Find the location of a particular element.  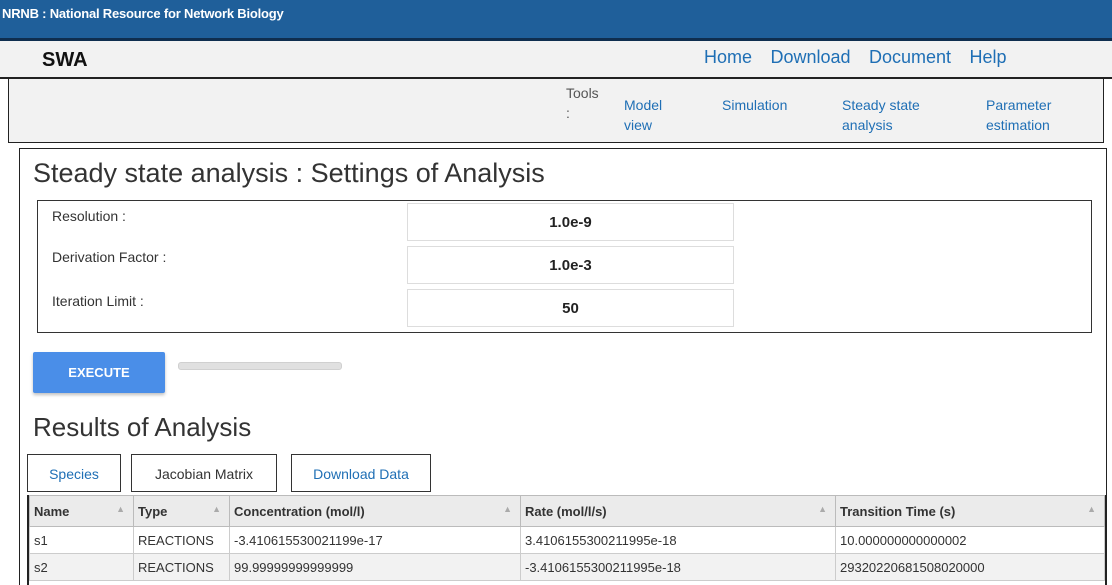

nav-help-link: Help is located at coordinates (987, 57).